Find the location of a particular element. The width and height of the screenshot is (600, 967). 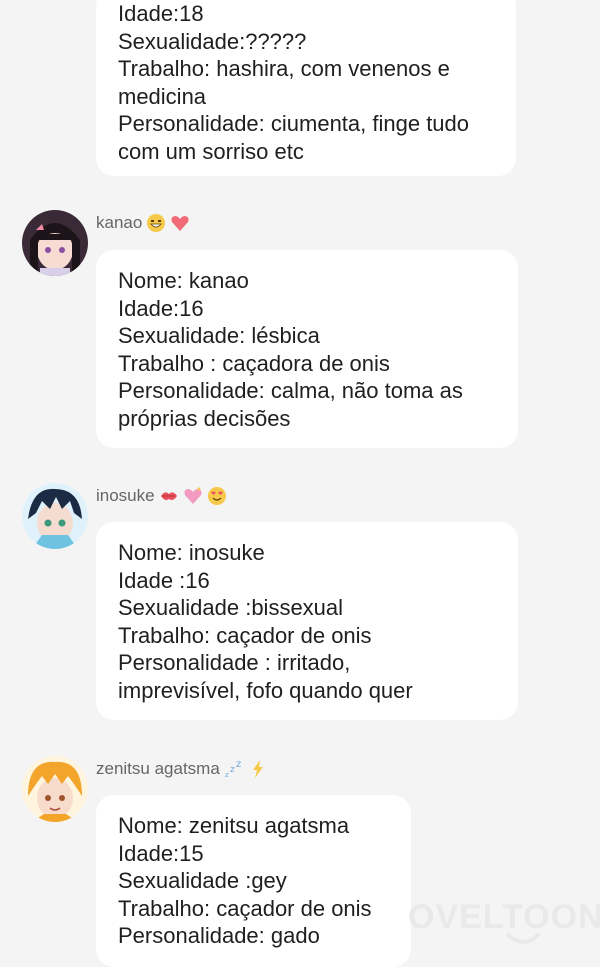

message-line: Trabalho: hashira, com venenos e is located at coordinates (284, 68).